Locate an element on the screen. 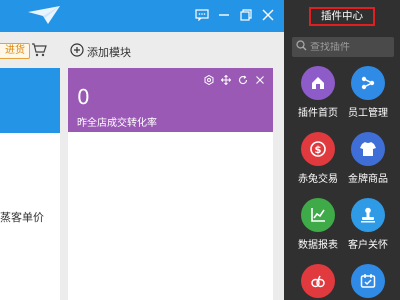  stamp-icon is located at coordinates (368, 215).